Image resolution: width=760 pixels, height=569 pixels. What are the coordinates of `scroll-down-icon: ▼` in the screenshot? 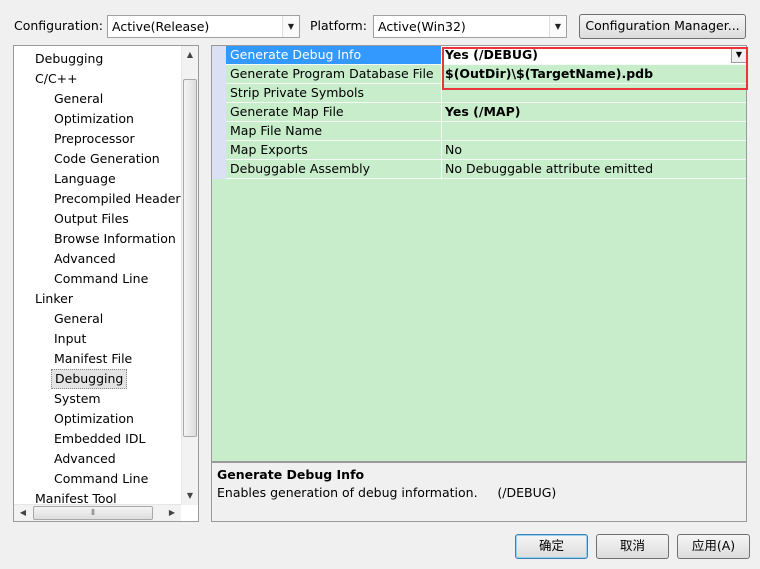 It's located at (190, 496).